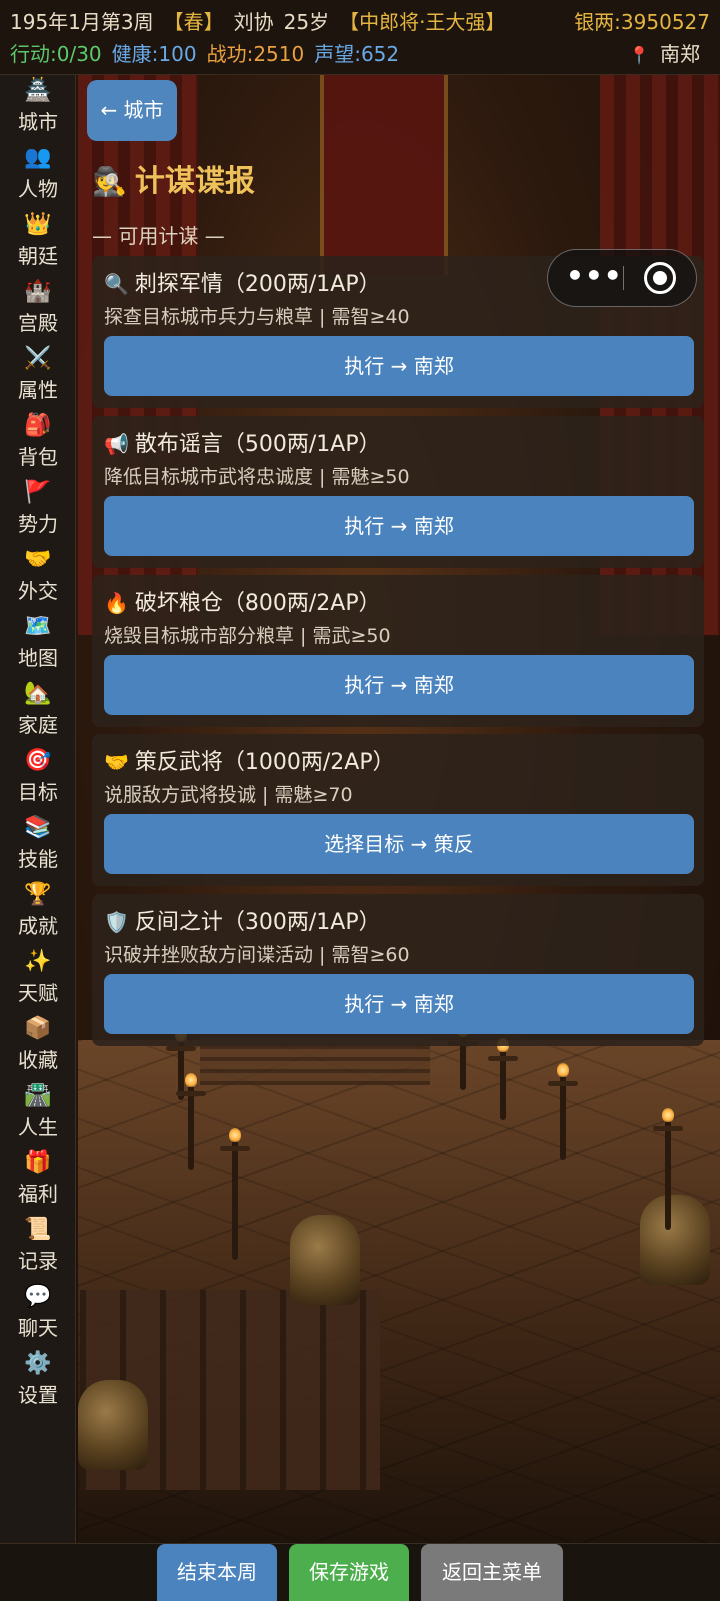  I want to click on sidebar-item-label: 朝廷, so click(38, 256).